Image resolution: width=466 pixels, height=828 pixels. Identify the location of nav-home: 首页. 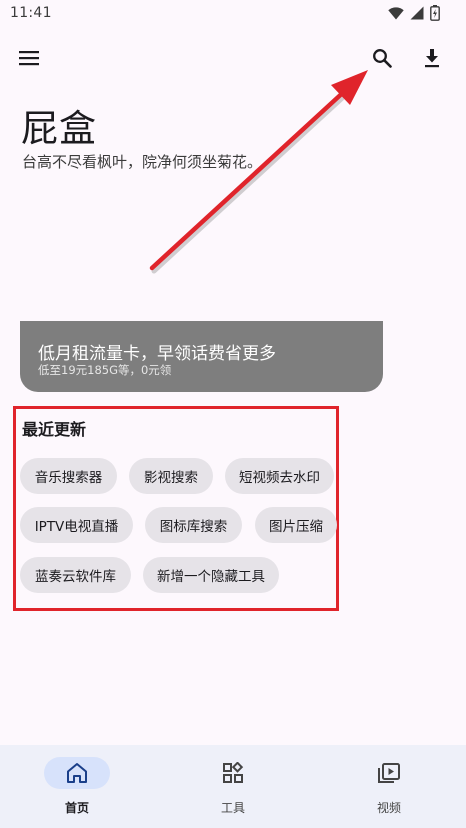
(77, 786).